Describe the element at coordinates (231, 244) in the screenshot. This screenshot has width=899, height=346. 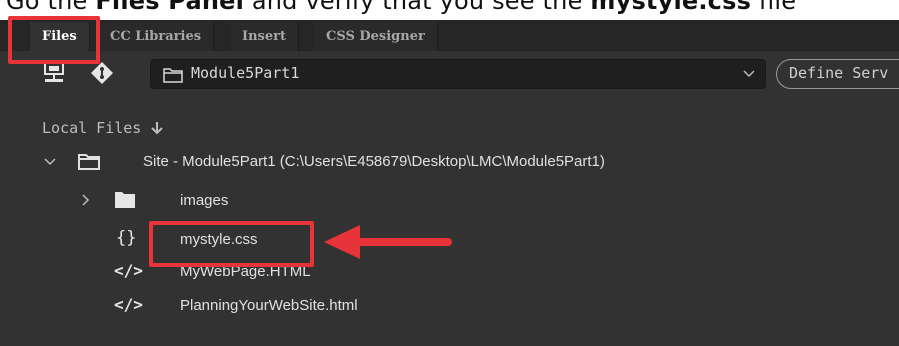
I see `highlight-mystyle-css` at that location.